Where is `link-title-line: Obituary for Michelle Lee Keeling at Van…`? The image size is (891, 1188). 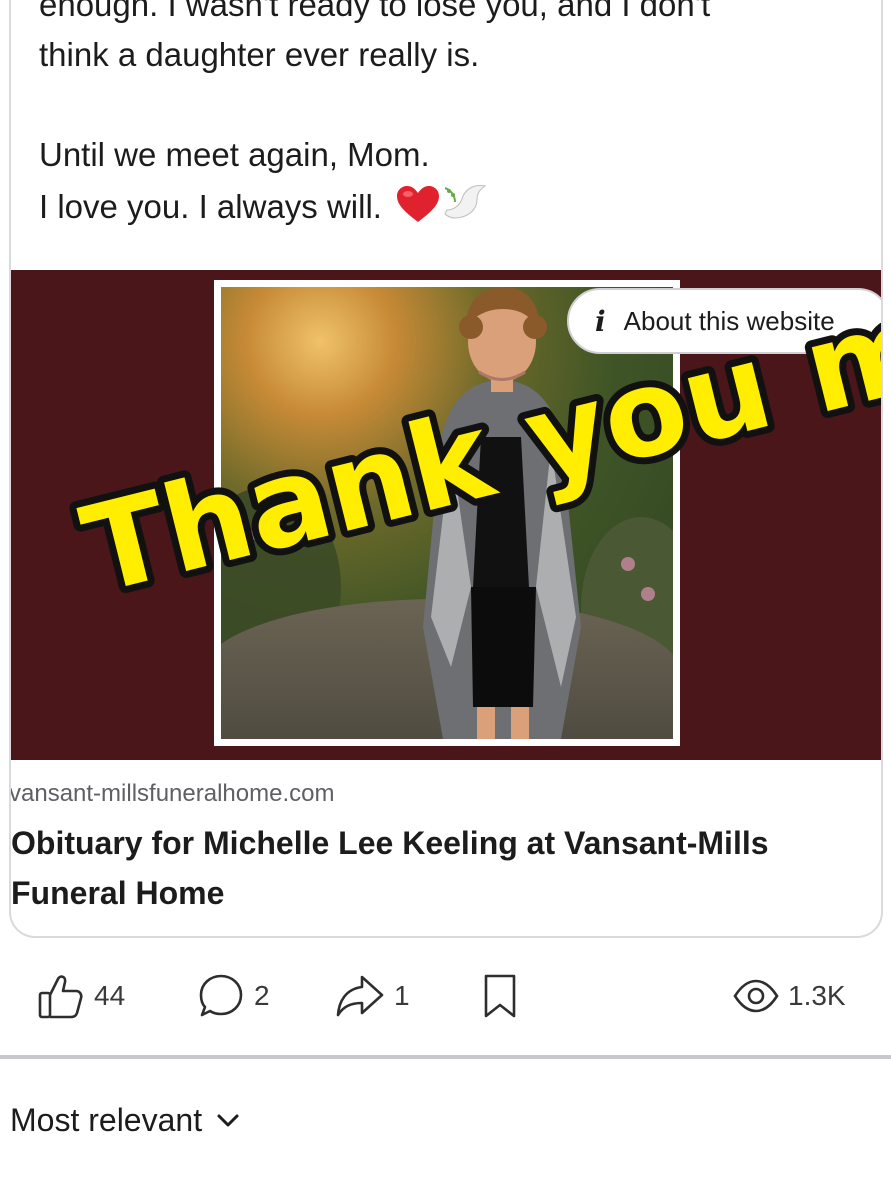 link-title-line: Obituary for Michelle Lee Keeling at Van… is located at coordinates (390, 843).